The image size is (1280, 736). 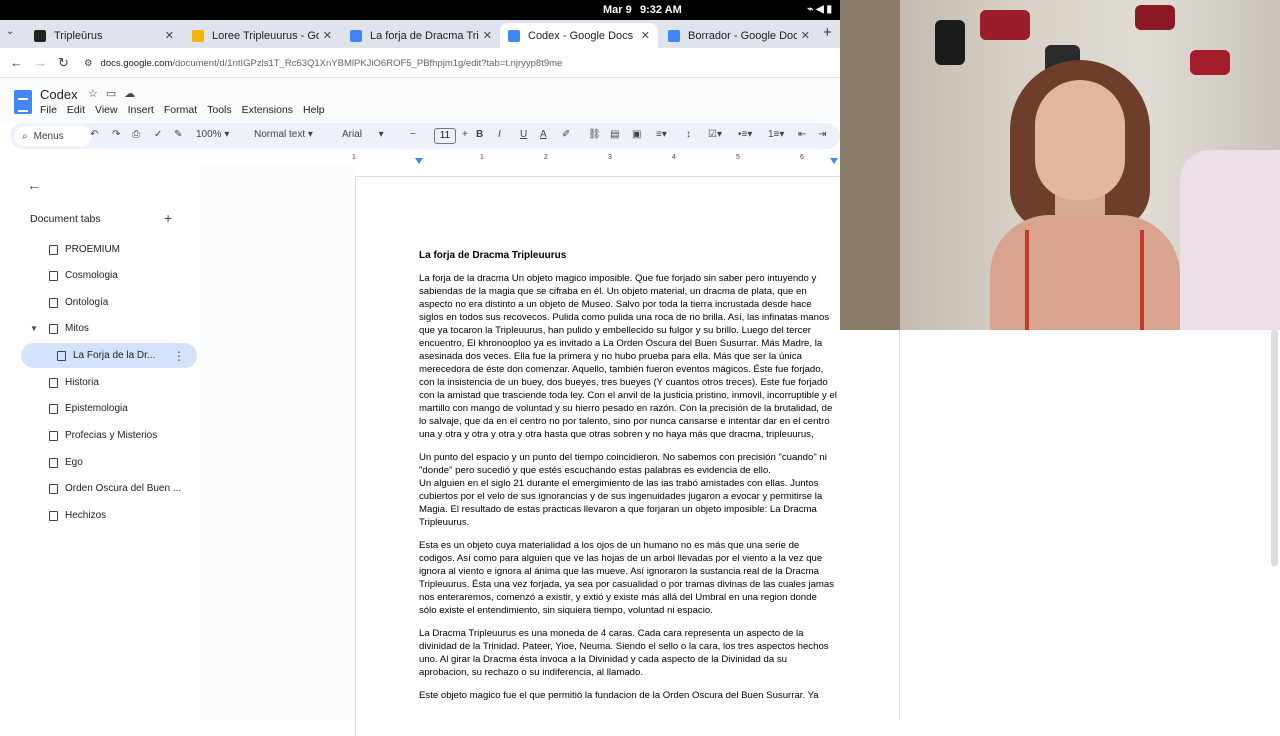 What do you see at coordinates (40, 35) in the screenshot?
I see `tab-favicon-icon` at bounding box center [40, 35].